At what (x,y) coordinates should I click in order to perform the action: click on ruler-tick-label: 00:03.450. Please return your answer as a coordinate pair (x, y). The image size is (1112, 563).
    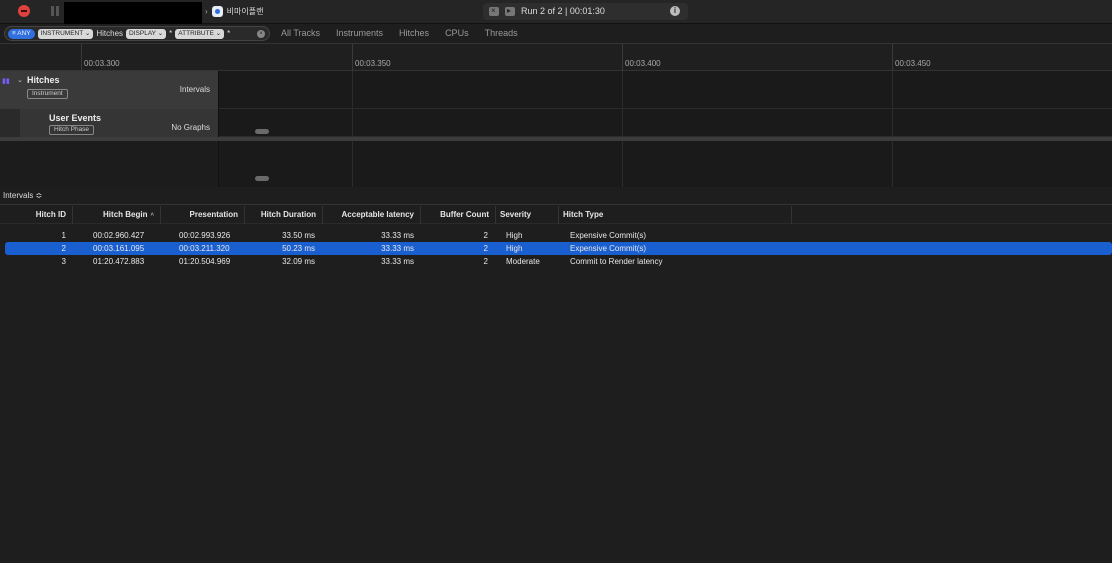
    Looking at the image, I should click on (913, 63).